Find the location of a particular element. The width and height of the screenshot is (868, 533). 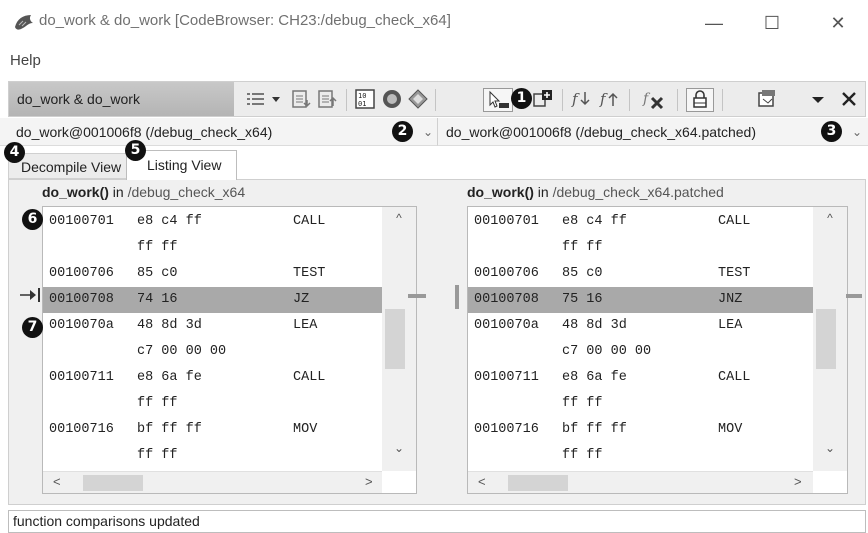

row-address: 00100716 is located at coordinates (81, 429).